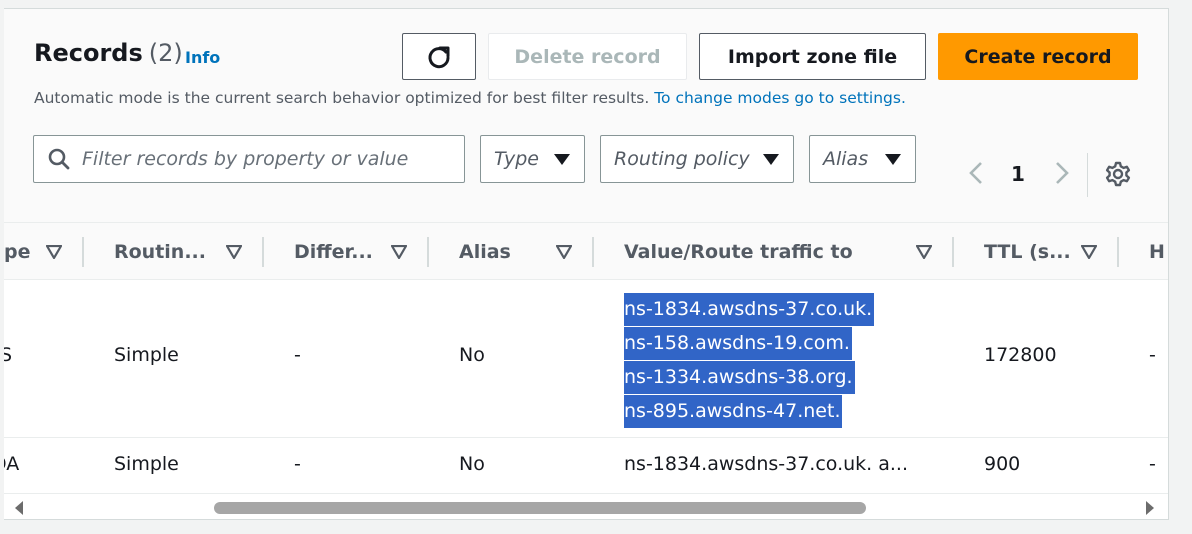 The image size is (1192, 534). What do you see at coordinates (165, 53) in the screenshot?
I see `record-count: (2)` at bounding box center [165, 53].